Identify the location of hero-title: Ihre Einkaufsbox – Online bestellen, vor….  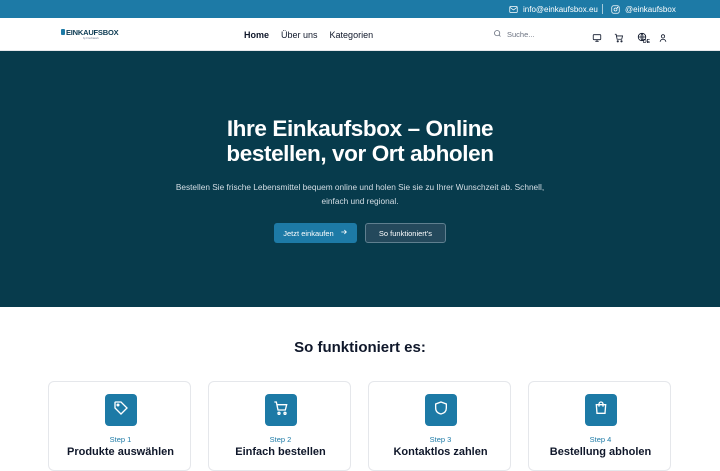
(360, 141).